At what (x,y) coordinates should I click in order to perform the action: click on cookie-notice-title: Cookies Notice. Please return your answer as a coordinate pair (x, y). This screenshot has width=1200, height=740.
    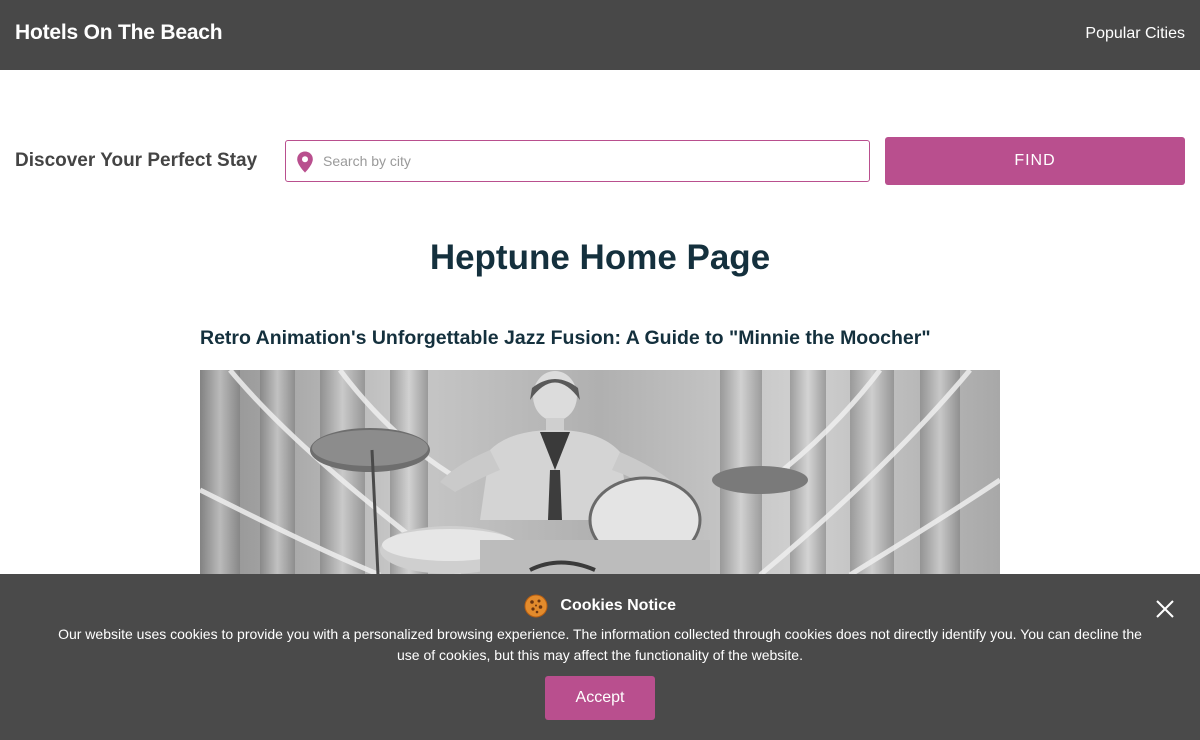
    Looking at the image, I should click on (618, 605).